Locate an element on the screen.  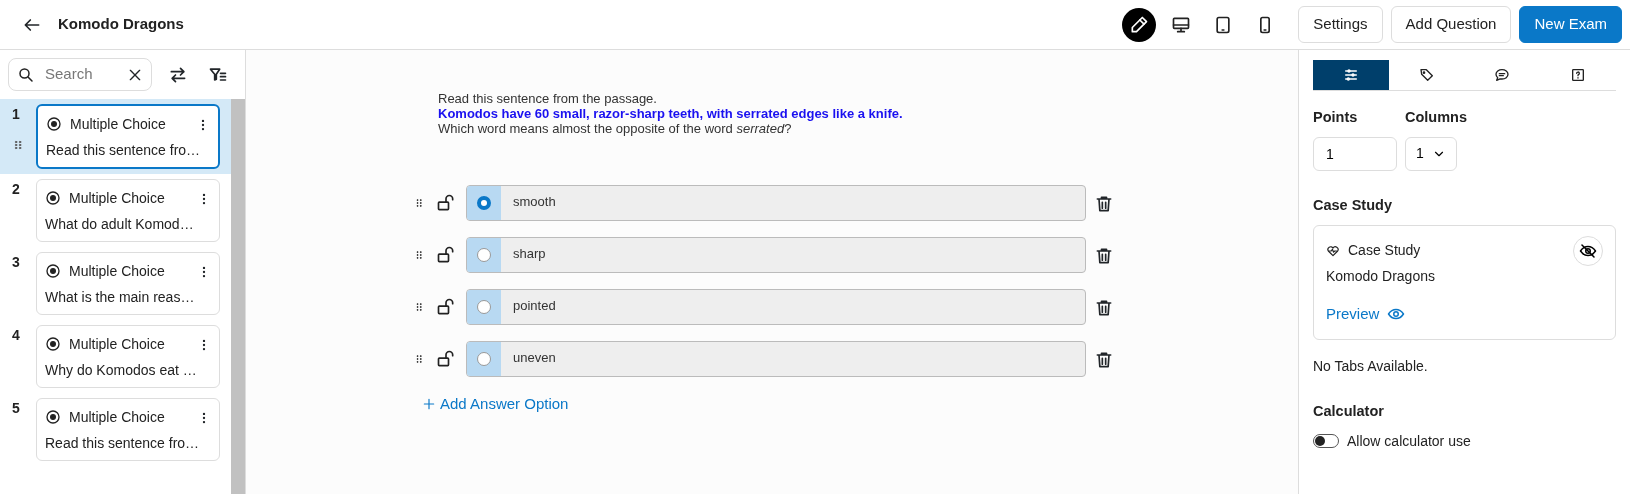
case-study-label: Case Study is located at coordinates (1384, 250).